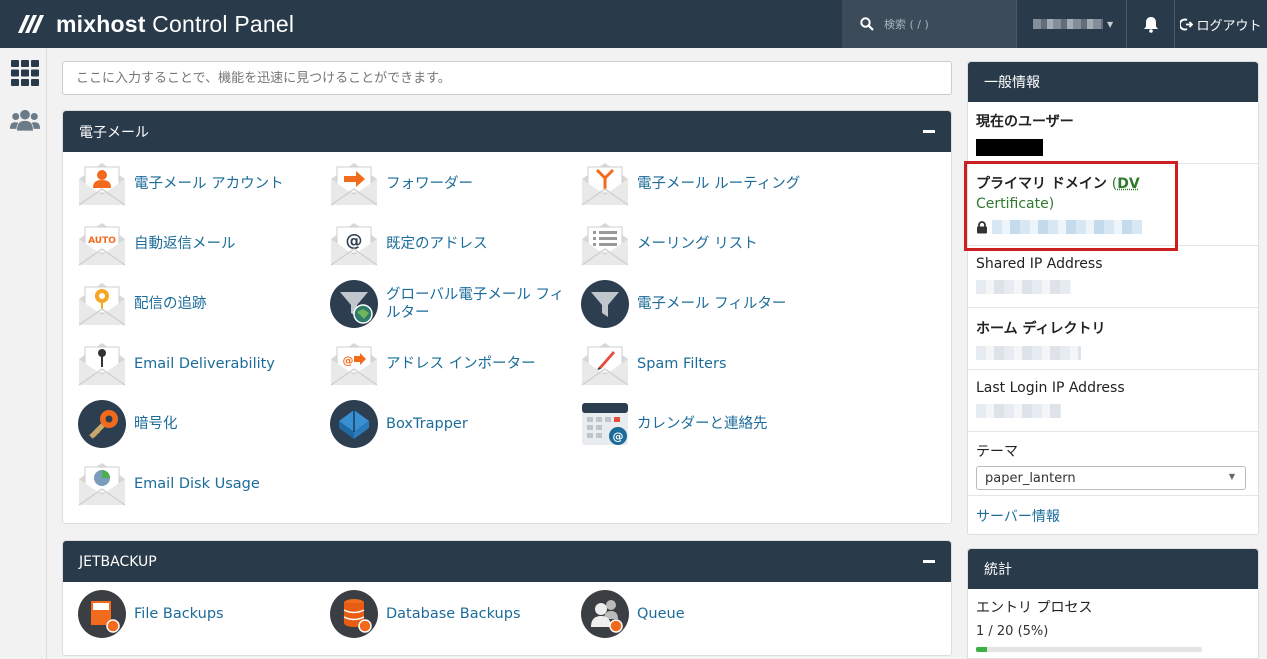 Image resolution: width=1267 pixels, height=659 pixels. What do you see at coordinates (1071, 206) in the screenshot?
I see `primary-domain-highlight` at bounding box center [1071, 206].